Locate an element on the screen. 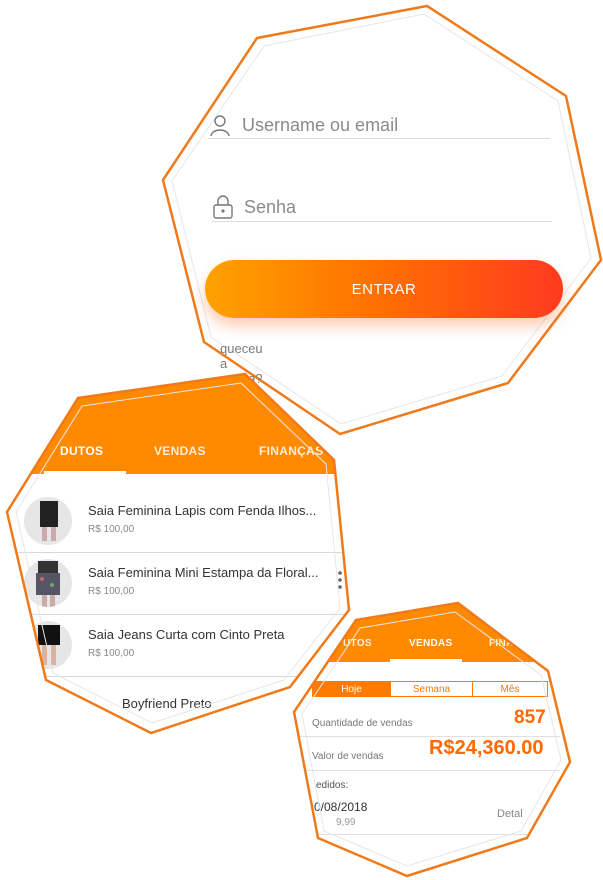 The height and width of the screenshot is (880, 603). password-field: Senha is located at coordinates (382, 207).